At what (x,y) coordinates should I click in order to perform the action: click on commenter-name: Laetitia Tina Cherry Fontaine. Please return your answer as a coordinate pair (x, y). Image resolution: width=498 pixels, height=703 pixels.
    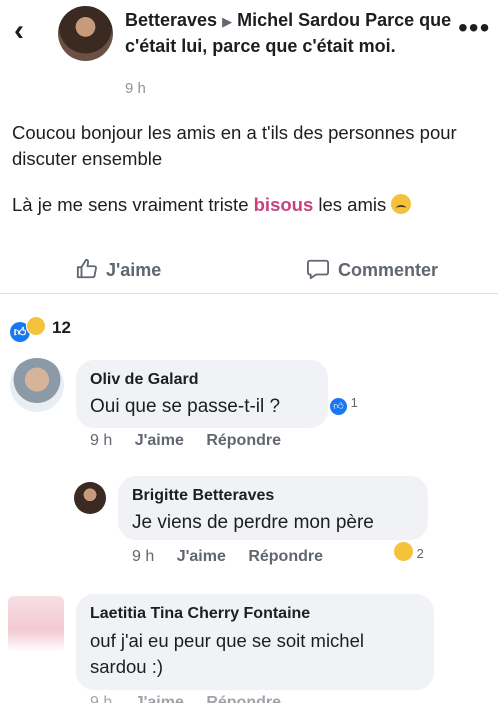
    Looking at the image, I should click on (255, 614).